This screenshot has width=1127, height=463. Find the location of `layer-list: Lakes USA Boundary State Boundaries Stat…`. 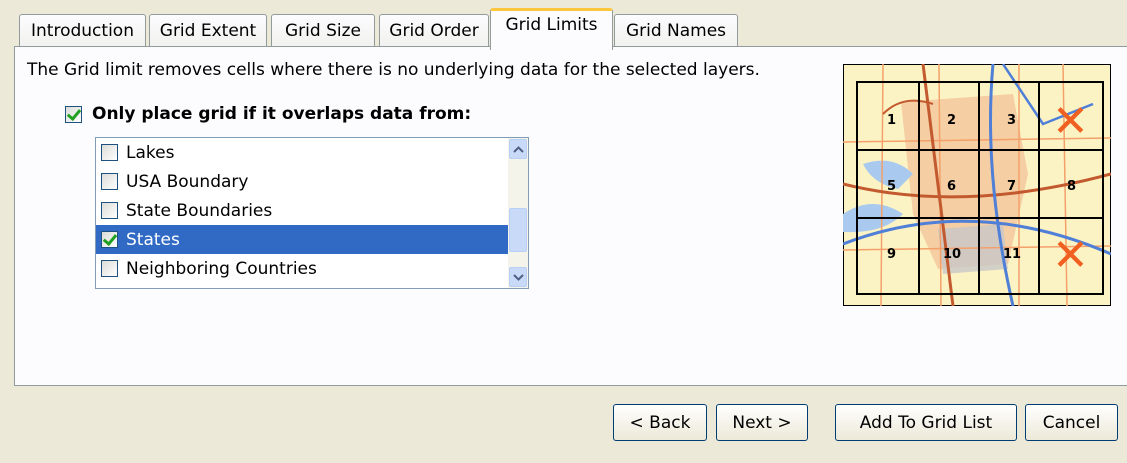

layer-list: Lakes USA Boundary State Boundaries Stat… is located at coordinates (312, 213).